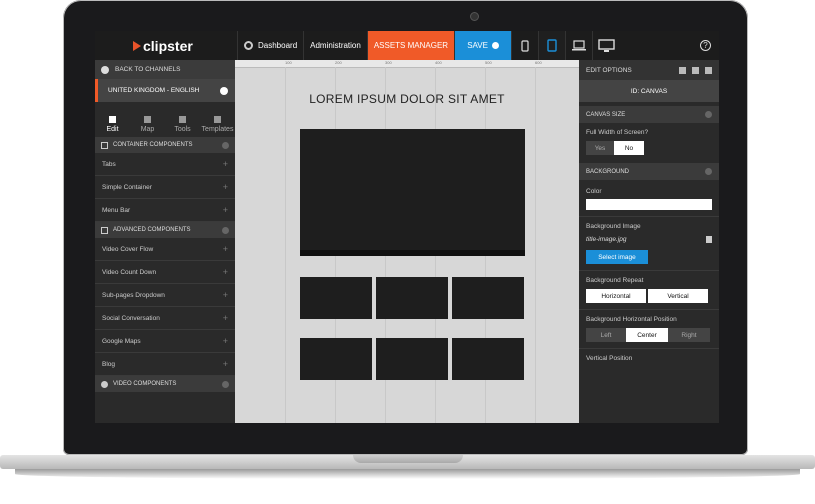 The height and width of the screenshot is (504, 815). What do you see at coordinates (224, 90) in the screenshot?
I see `download-icon` at bounding box center [224, 90].